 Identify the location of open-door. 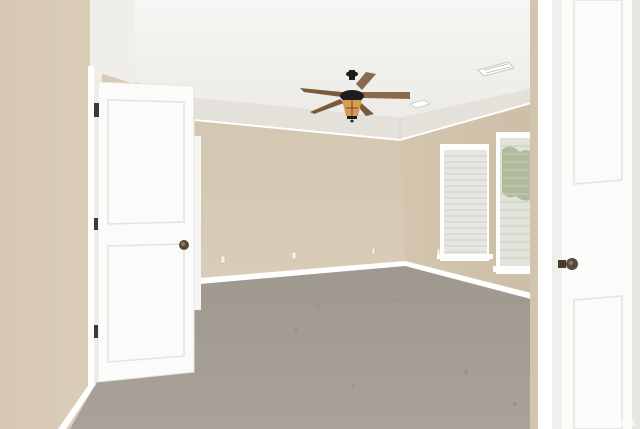
(144, 232).